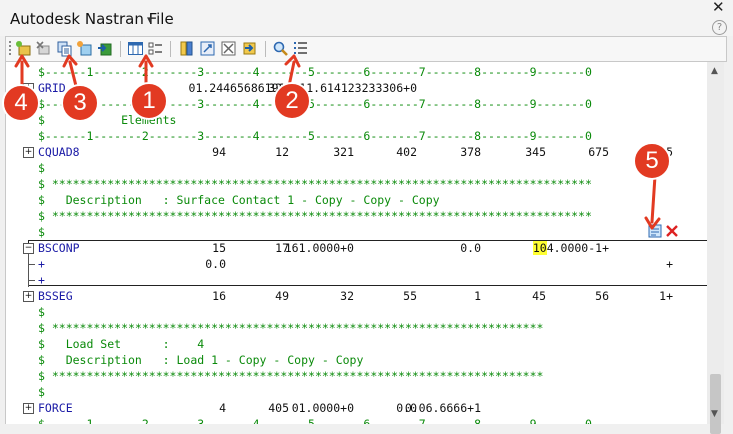 Image resolution: width=733 pixels, height=434 pixels. What do you see at coordinates (292, 101) in the screenshot?
I see `callout-2: 2` at bounding box center [292, 101].